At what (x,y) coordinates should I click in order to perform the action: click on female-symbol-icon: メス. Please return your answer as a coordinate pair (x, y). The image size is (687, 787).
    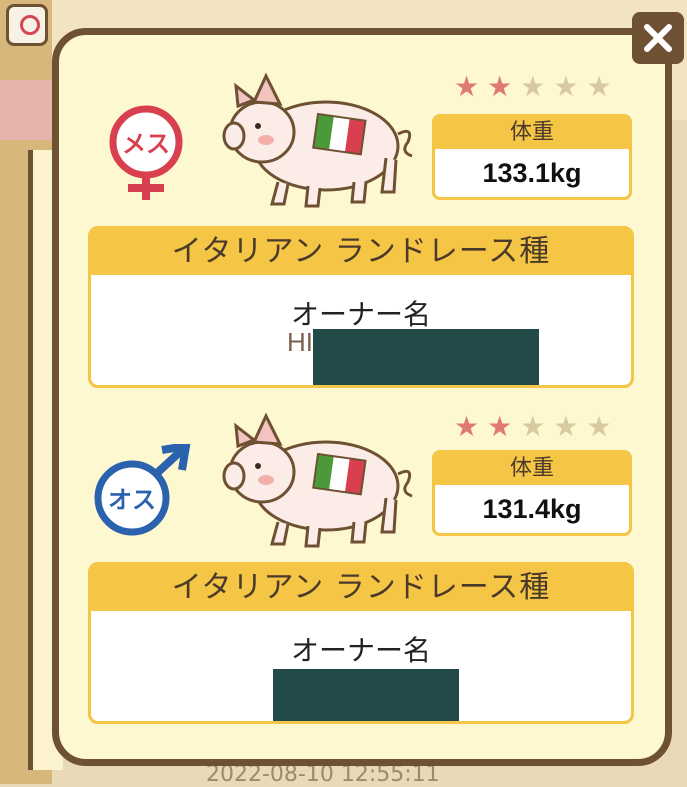
    Looking at the image, I should click on (146, 152).